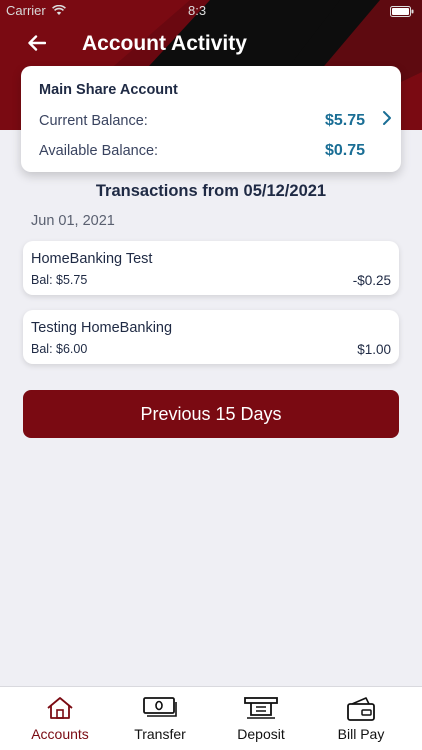 The width and height of the screenshot is (422, 750). I want to click on tab-label: Accounts, so click(60, 734).